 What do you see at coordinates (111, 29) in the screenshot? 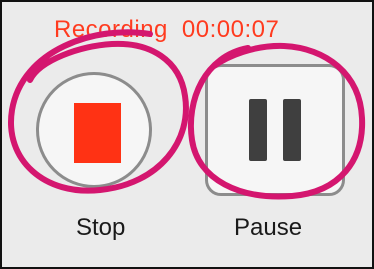
I see `recording-status-label: Recording` at bounding box center [111, 29].